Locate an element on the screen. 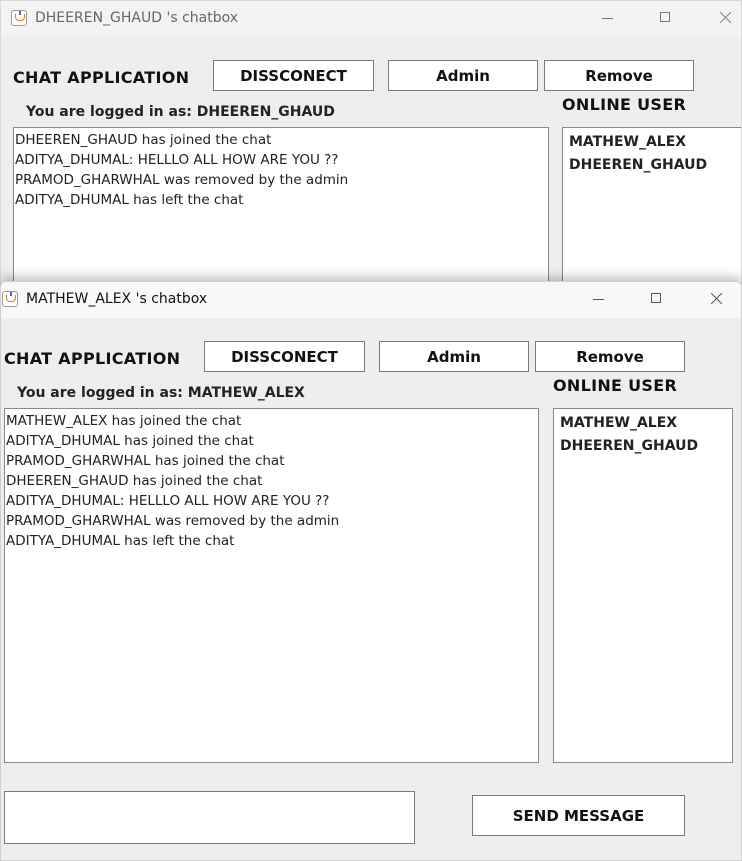  title-bar: MATHEW_ALEX 's chatbox is located at coordinates (371, 300).